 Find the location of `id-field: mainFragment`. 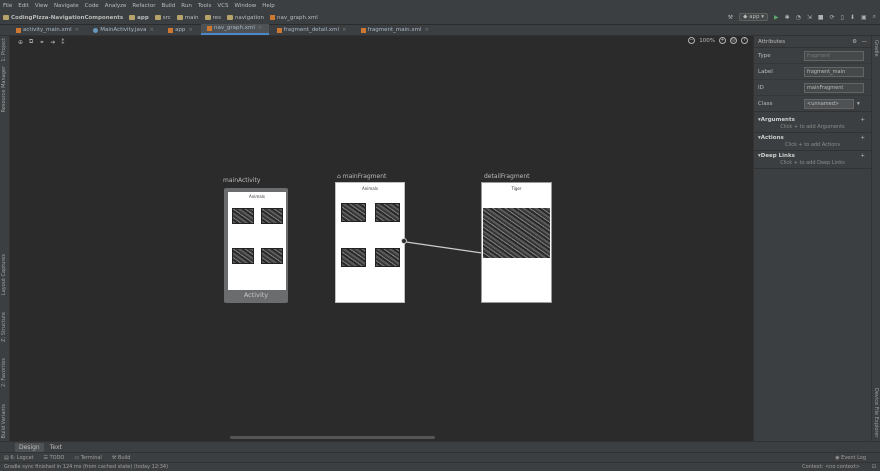

id-field: mainFragment is located at coordinates (834, 87).